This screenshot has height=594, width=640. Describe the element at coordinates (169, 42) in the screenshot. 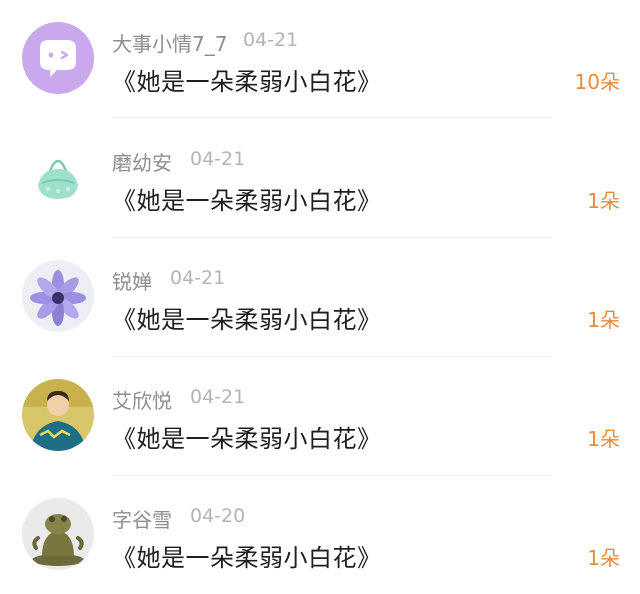

I see `user-name: 大事小情7_7` at that location.